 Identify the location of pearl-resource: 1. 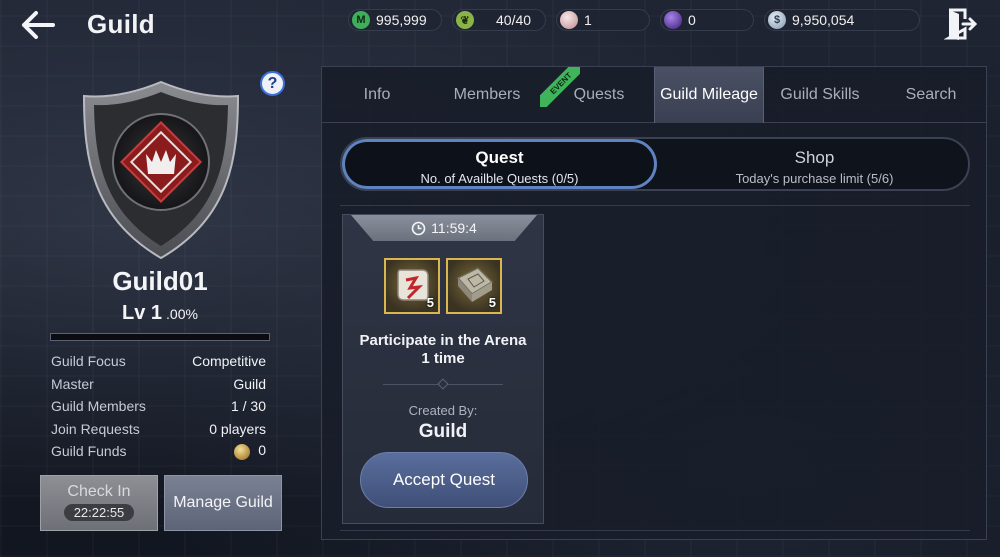
(603, 20).